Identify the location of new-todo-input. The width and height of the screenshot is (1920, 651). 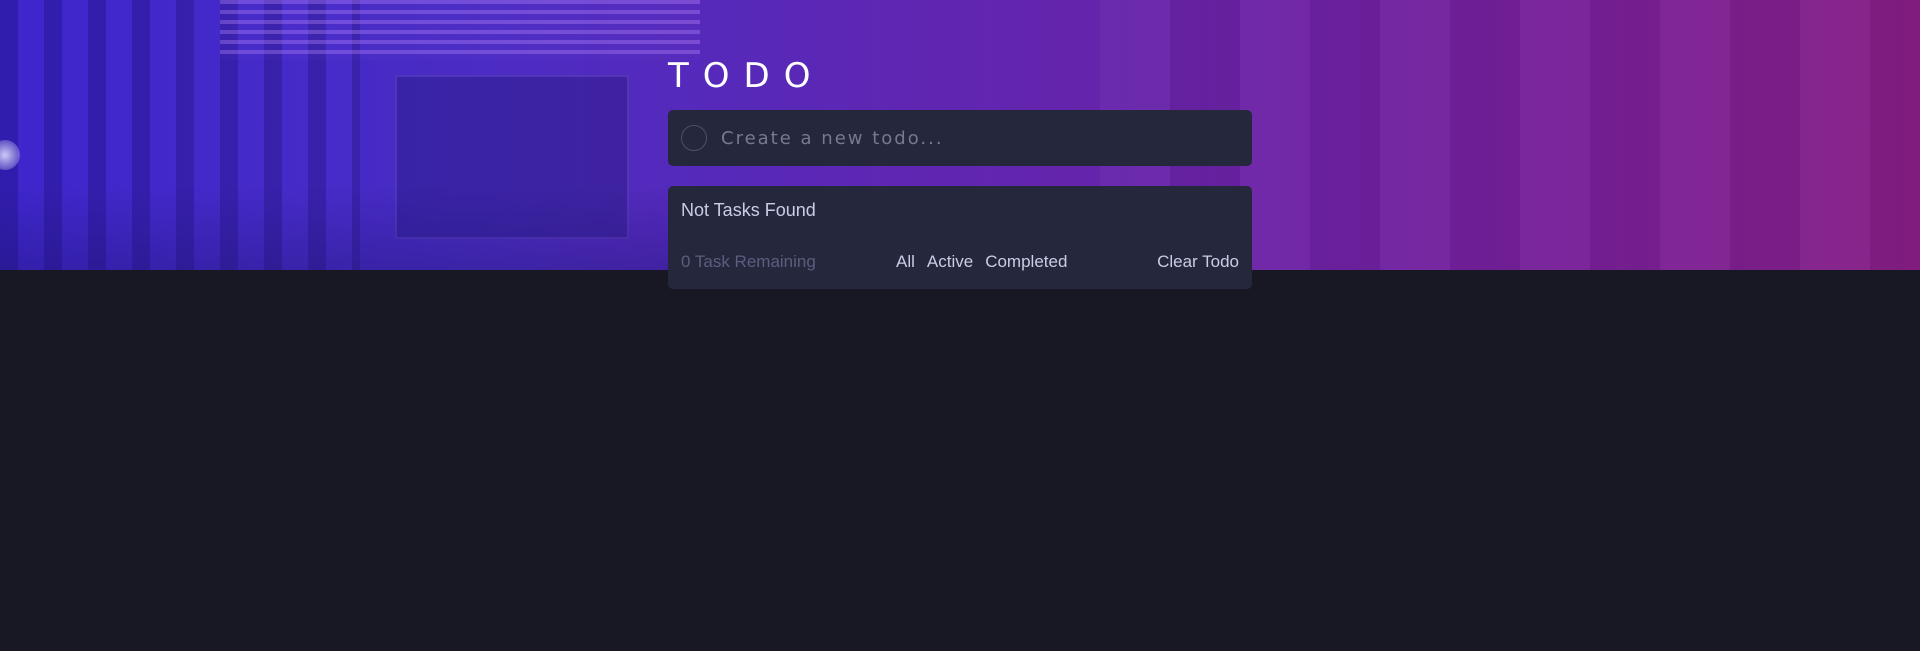
(979, 138).